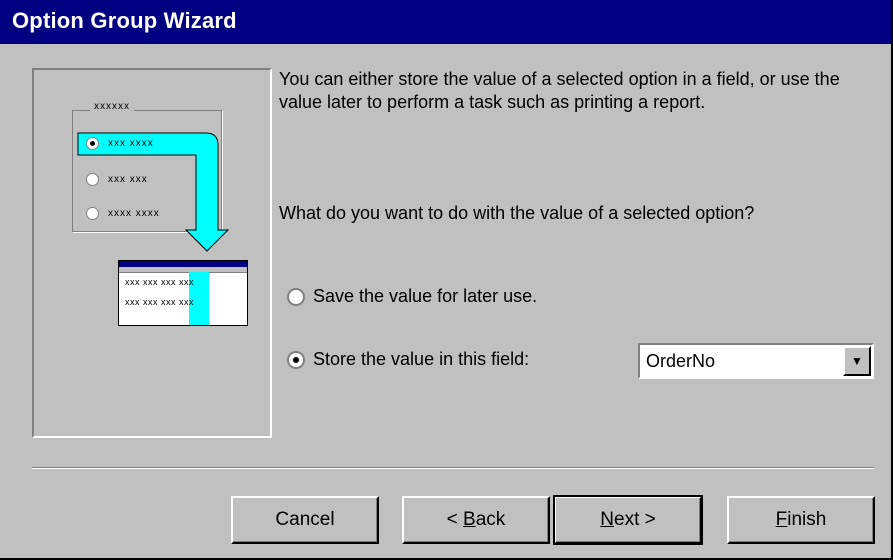 Image resolution: width=893 pixels, height=560 pixels. Describe the element at coordinates (628, 520) in the screenshot. I see `next-button: Next >` at that location.